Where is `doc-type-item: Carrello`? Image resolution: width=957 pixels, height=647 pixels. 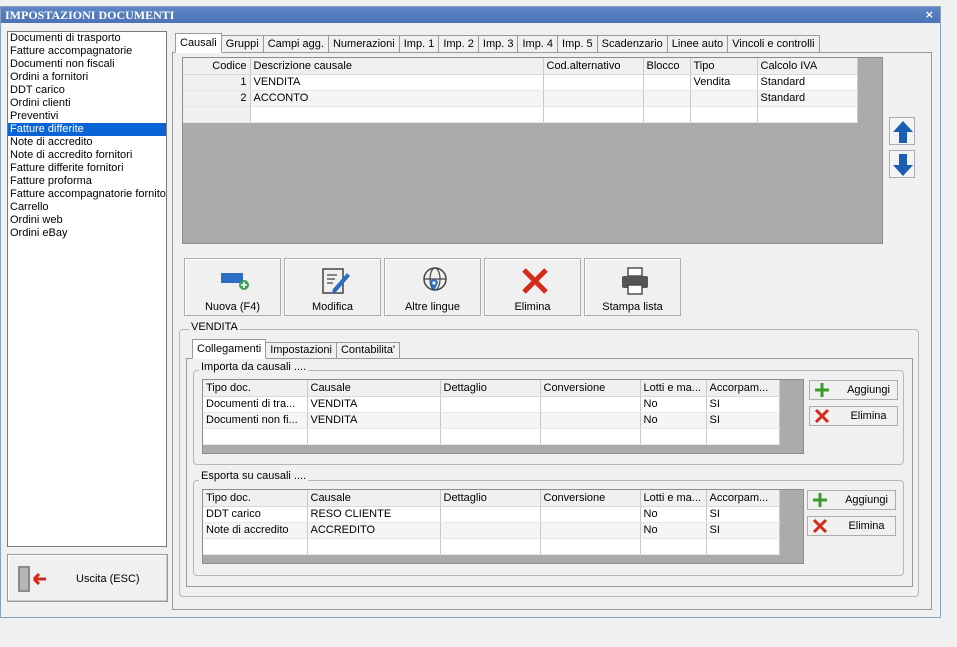
doc-type-item: Carrello is located at coordinates (87, 207).